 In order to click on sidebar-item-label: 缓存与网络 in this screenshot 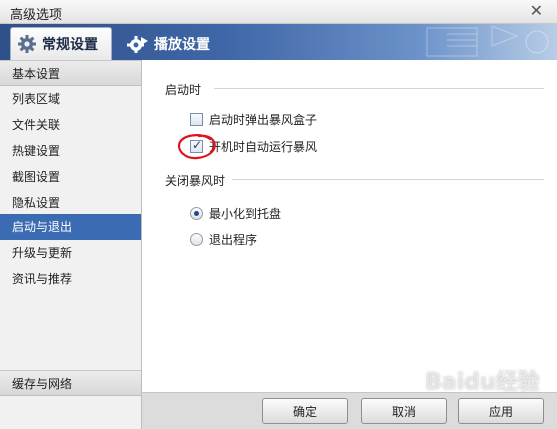, I will do `click(42, 384)`.